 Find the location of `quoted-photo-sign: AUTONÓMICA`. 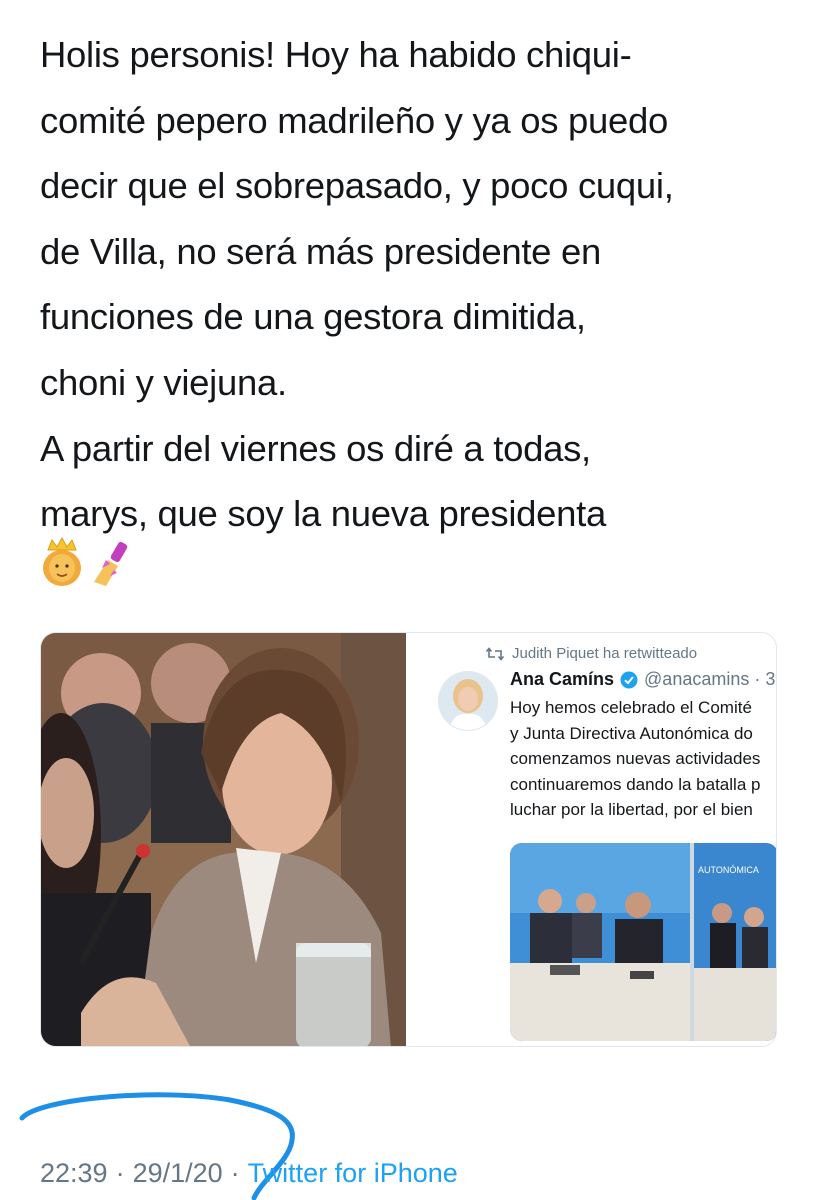

quoted-photo-sign: AUTONÓMICA is located at coordinates (728, 870).